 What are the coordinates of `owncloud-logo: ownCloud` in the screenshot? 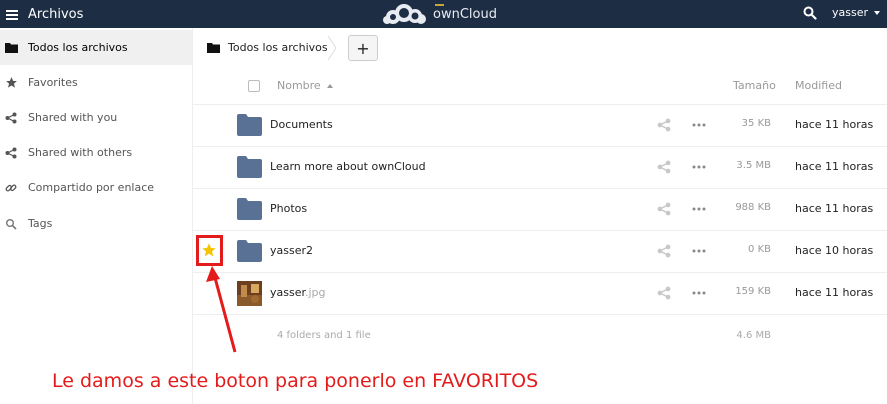 It's located at (440, 14).